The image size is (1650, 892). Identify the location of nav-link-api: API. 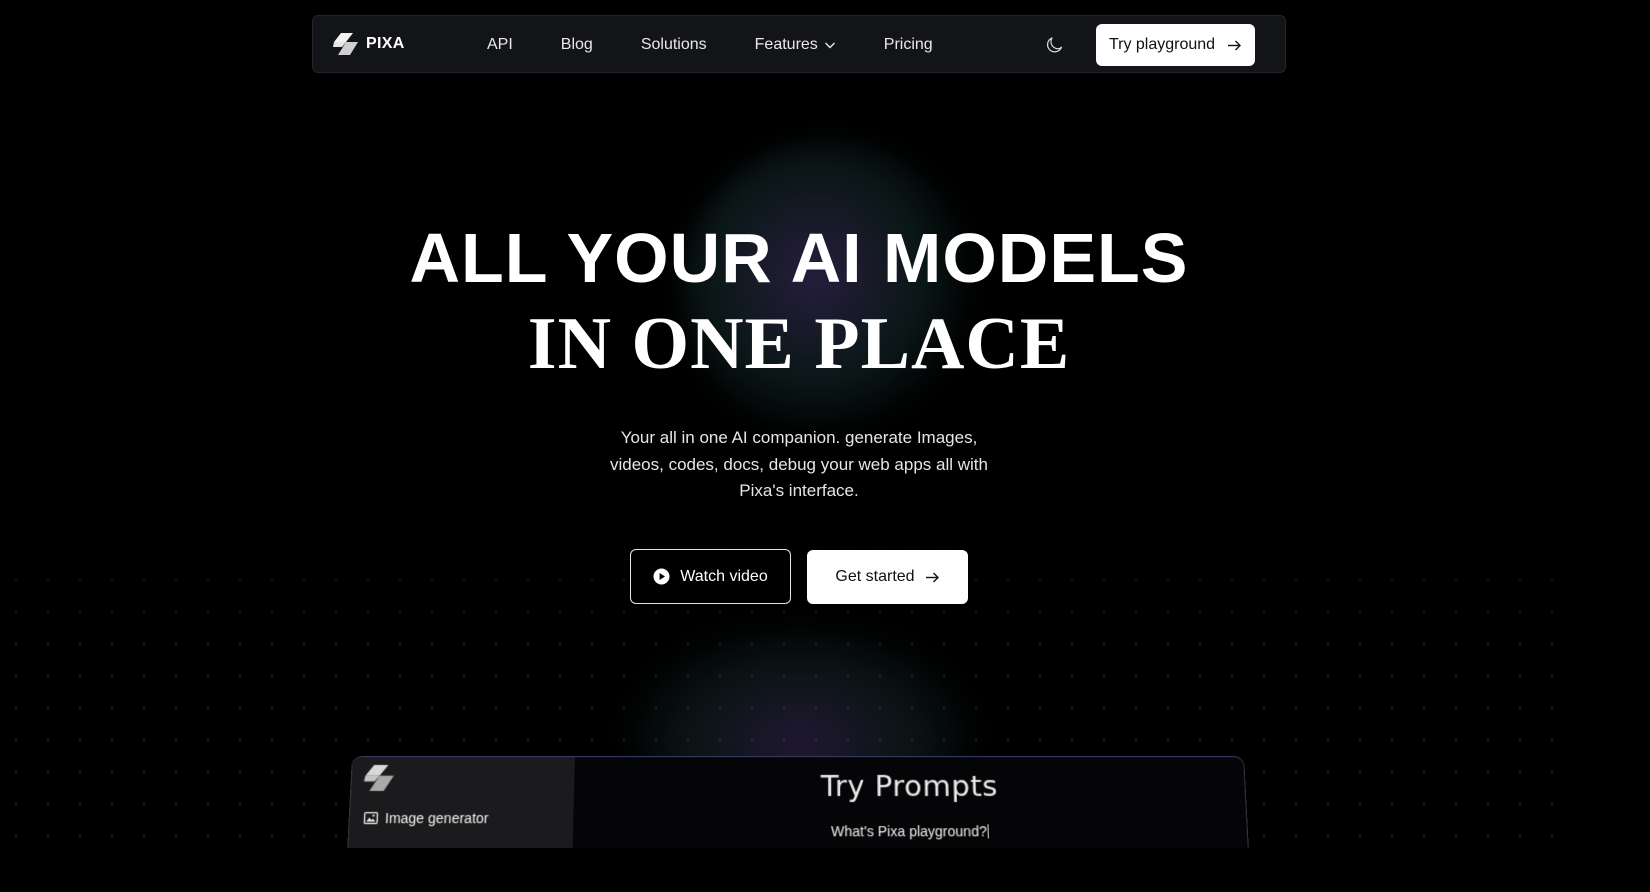
(500, 45).